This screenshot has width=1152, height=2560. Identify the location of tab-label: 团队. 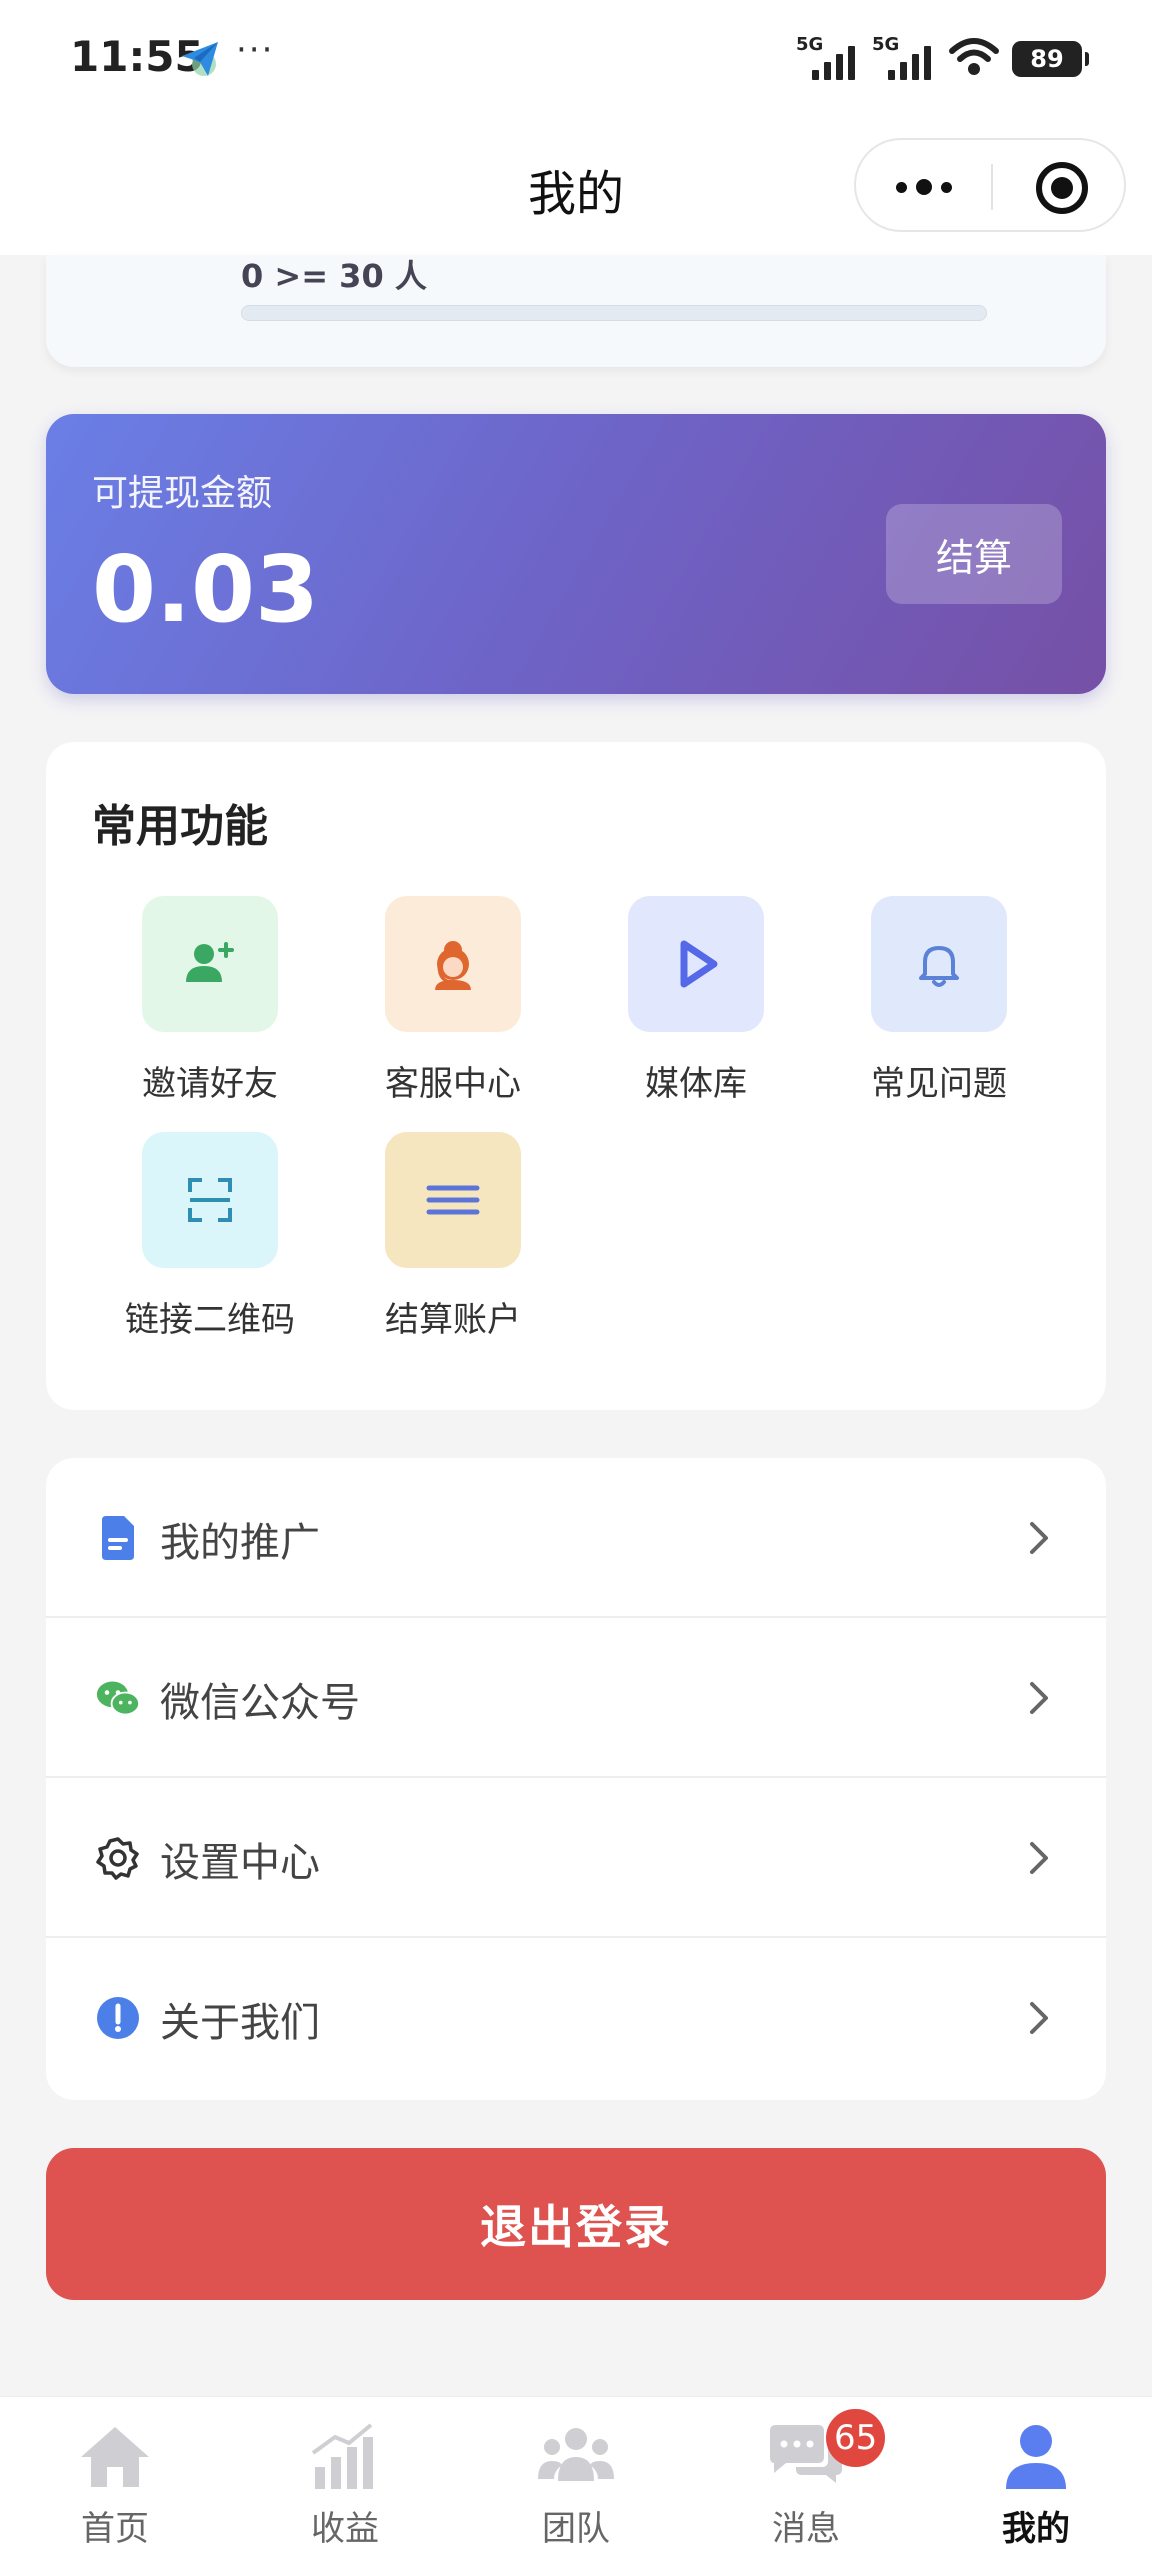
(576, 2529).